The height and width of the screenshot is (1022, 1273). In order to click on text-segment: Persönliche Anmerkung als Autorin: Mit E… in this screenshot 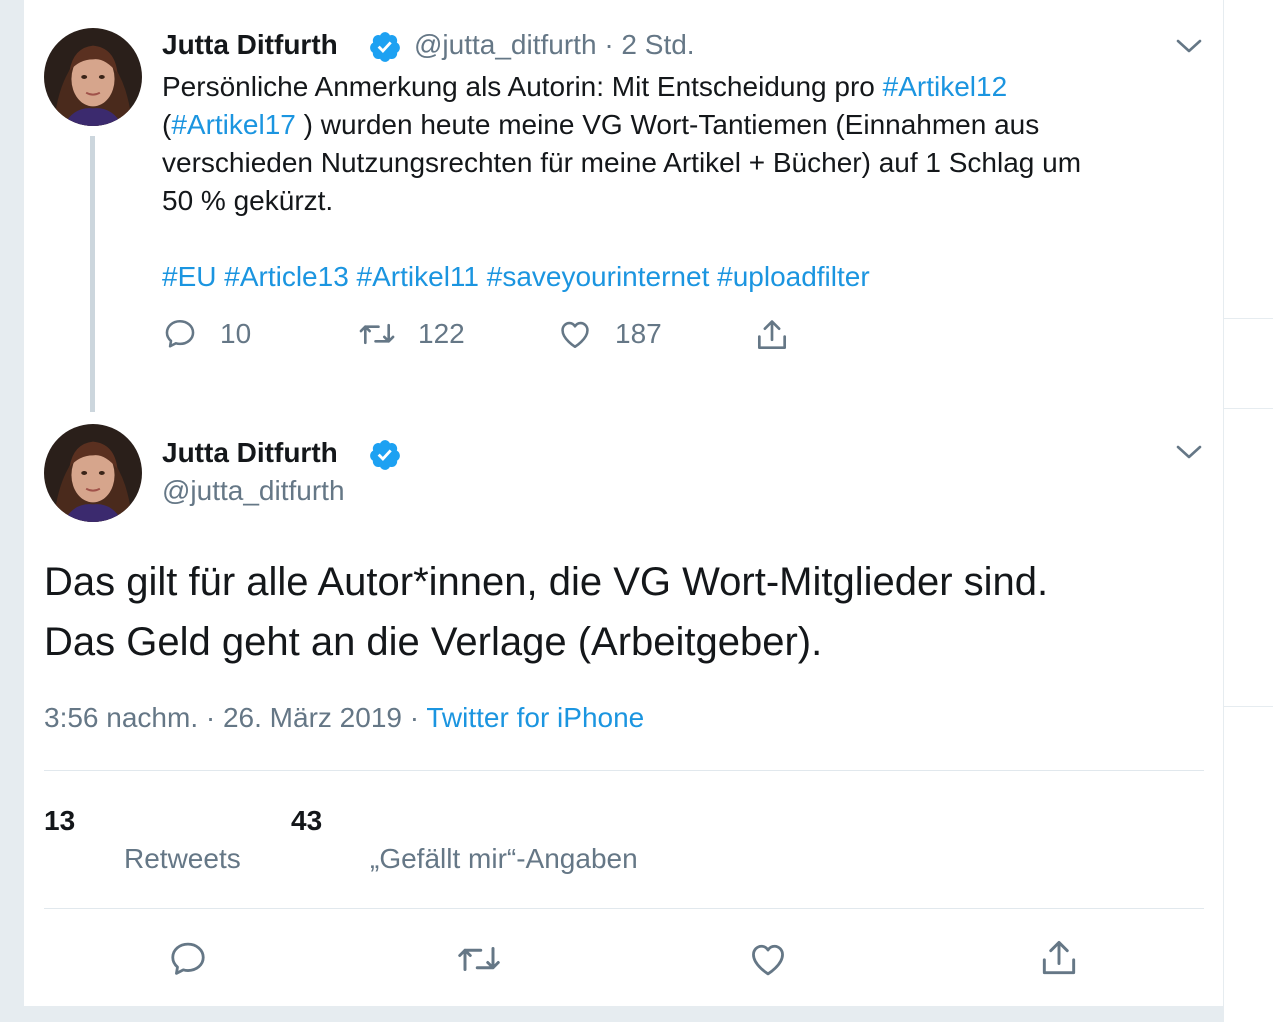, I will do `click(522, 86)`.